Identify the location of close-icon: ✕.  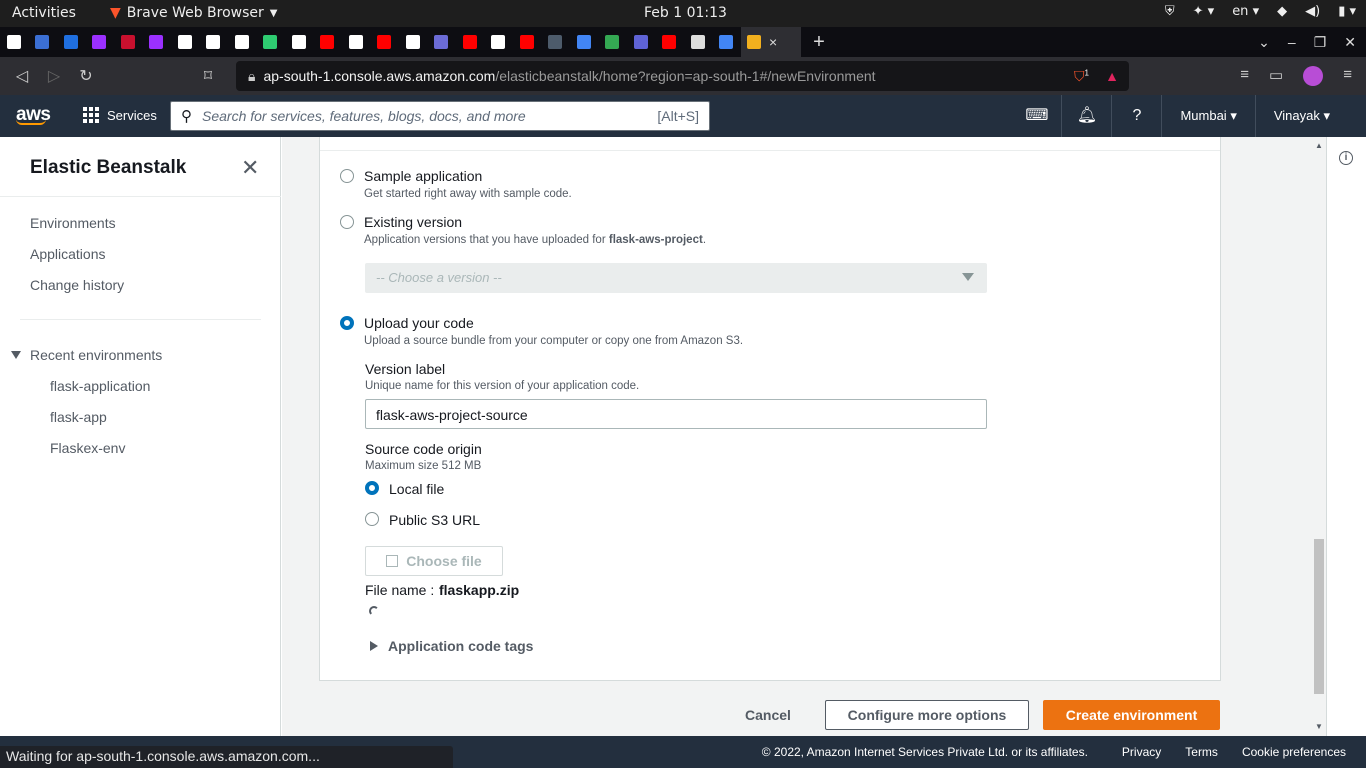
(250, 168).